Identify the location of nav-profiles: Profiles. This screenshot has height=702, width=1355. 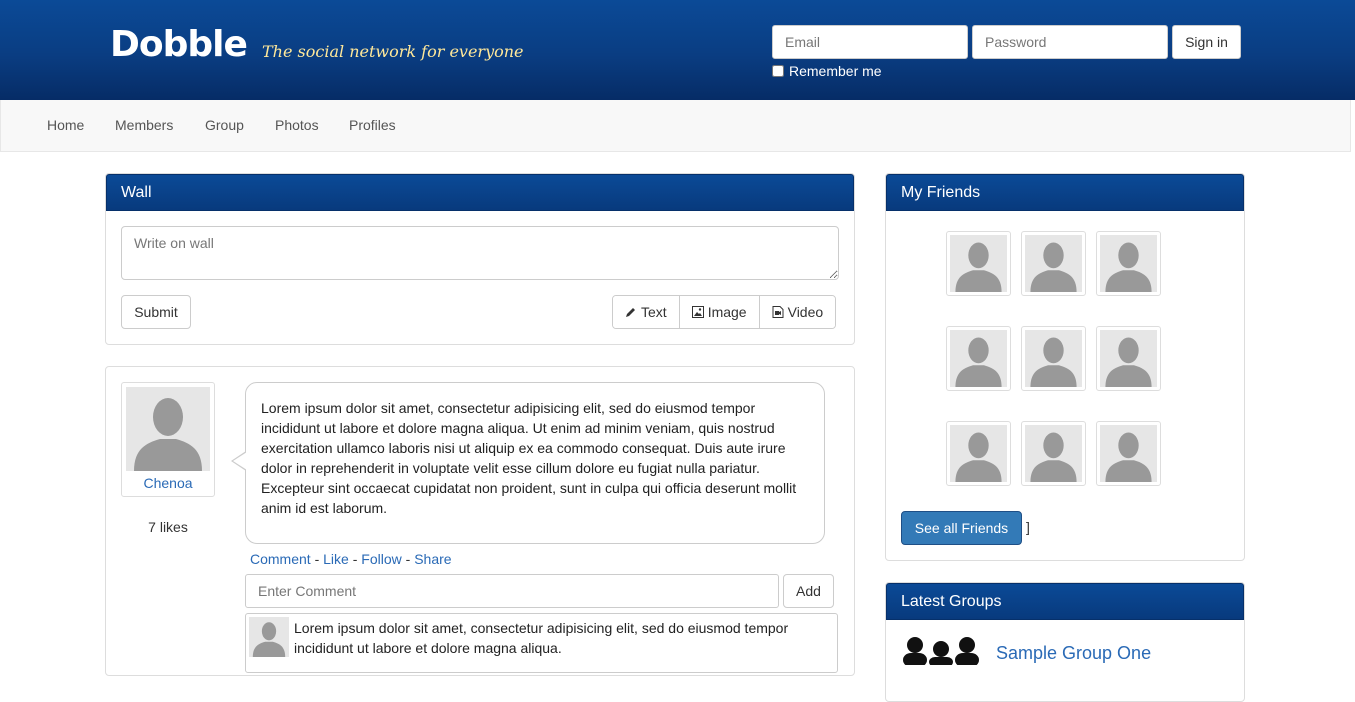
(372, 125).